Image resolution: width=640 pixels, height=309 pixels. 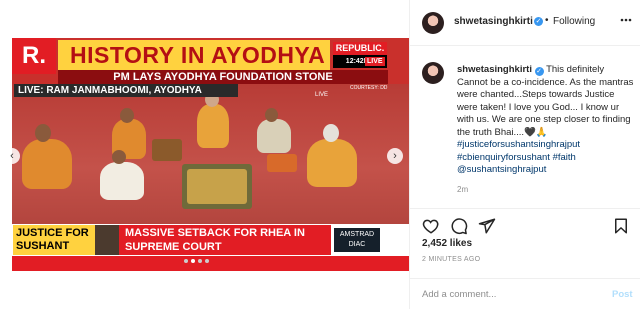 What do you see at coordinates (107, 240) in the screenshot?
I see `person-photo` at bounding box center [107, 240].